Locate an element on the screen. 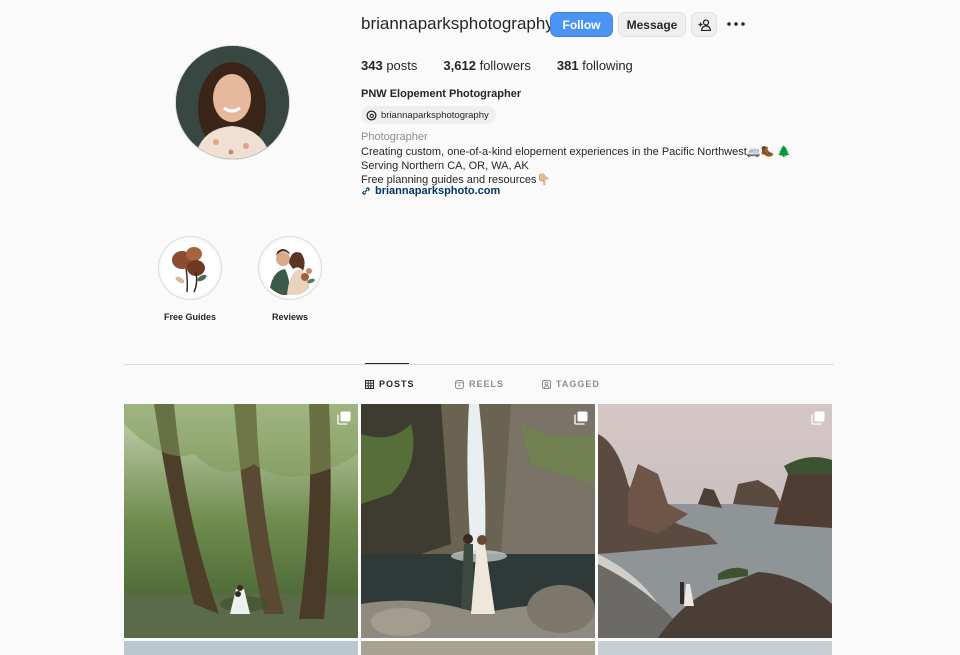 This screenshot has width=960, height=655. link-icon is located at coordinates (366, 191).